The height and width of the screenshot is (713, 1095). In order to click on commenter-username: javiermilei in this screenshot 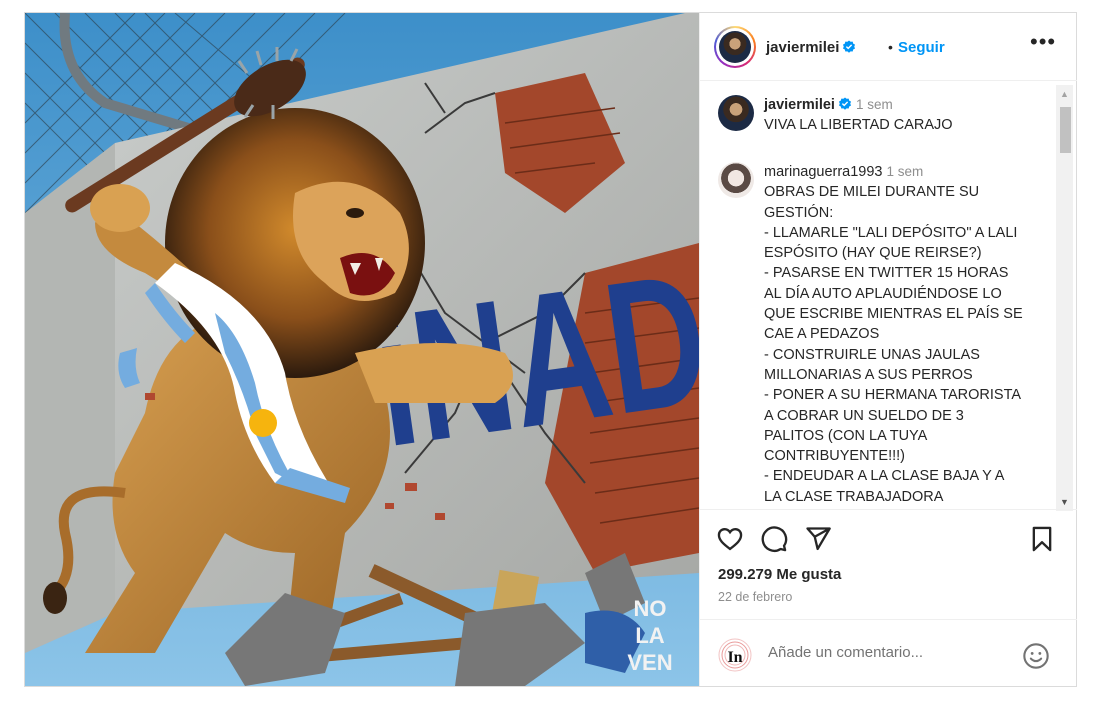, I will do `click(799, 105)`.